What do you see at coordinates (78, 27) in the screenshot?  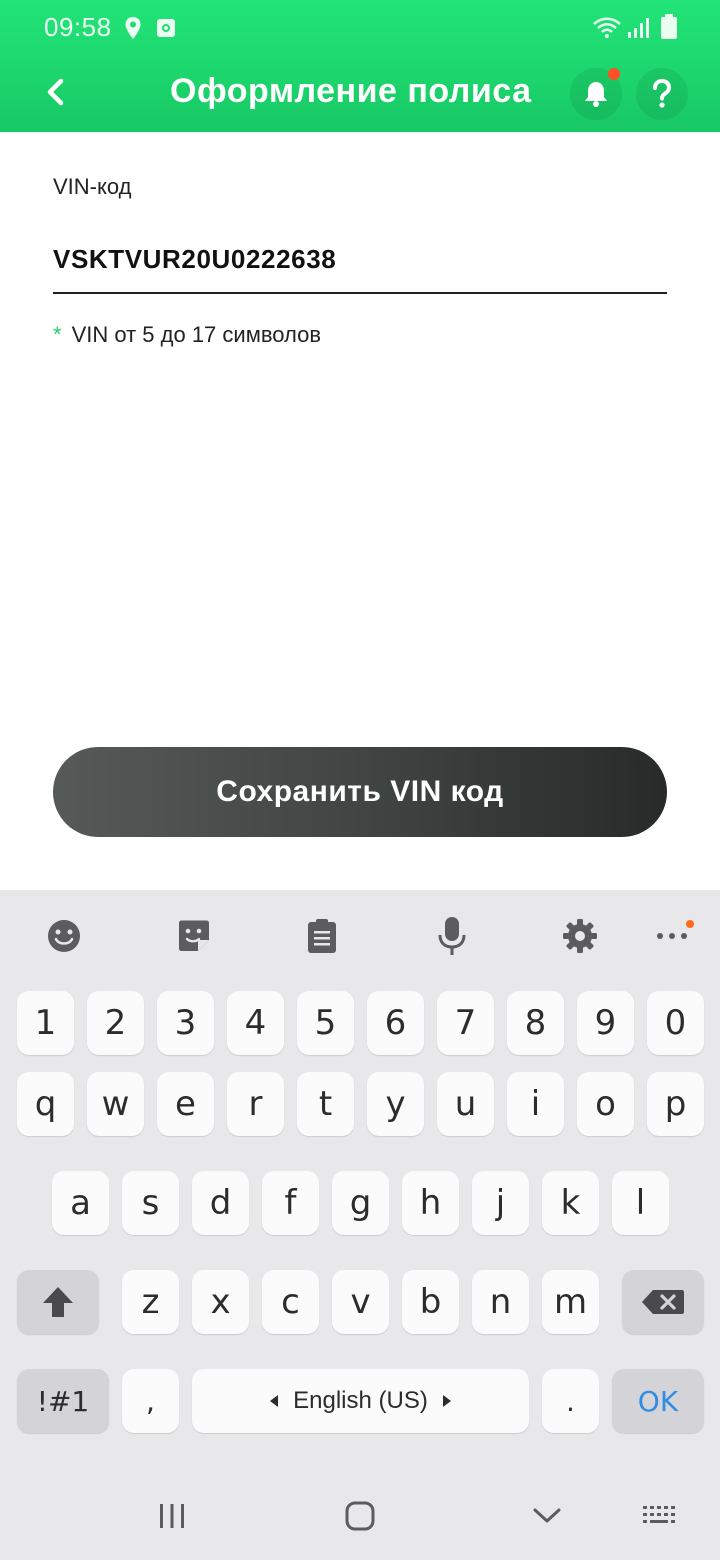 I see `status-time: 09:58` at bounding box center [78, 27].